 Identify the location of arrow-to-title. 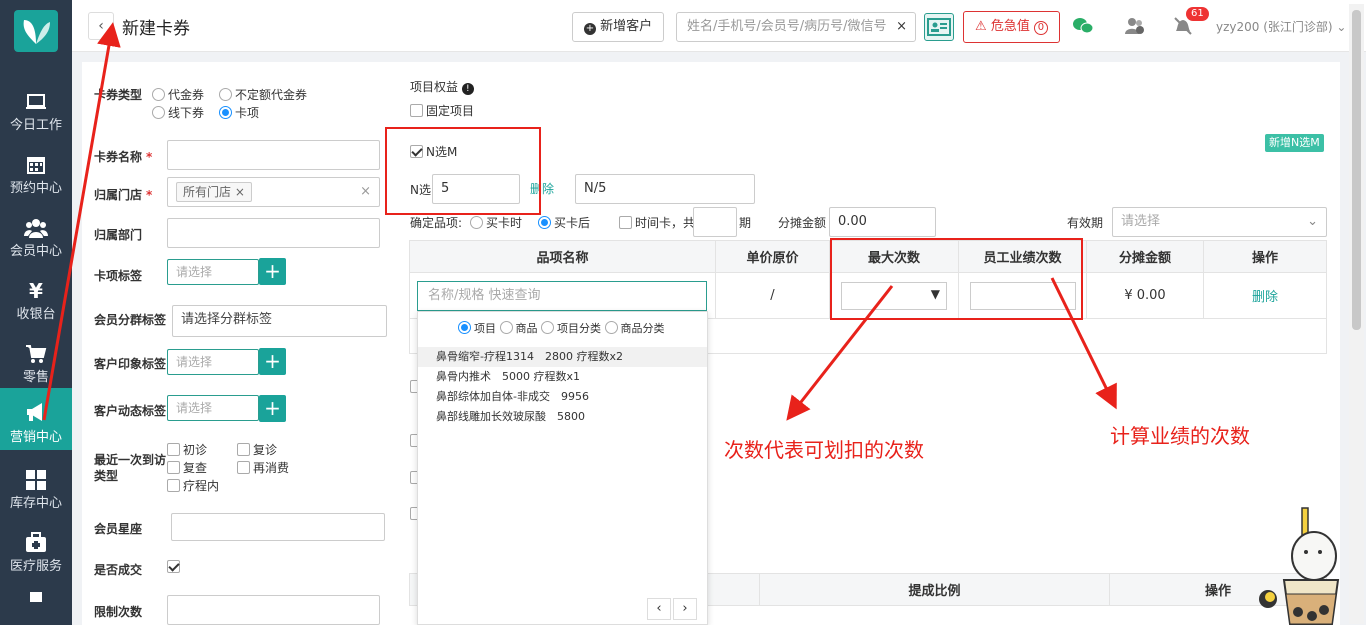
(81, 221).